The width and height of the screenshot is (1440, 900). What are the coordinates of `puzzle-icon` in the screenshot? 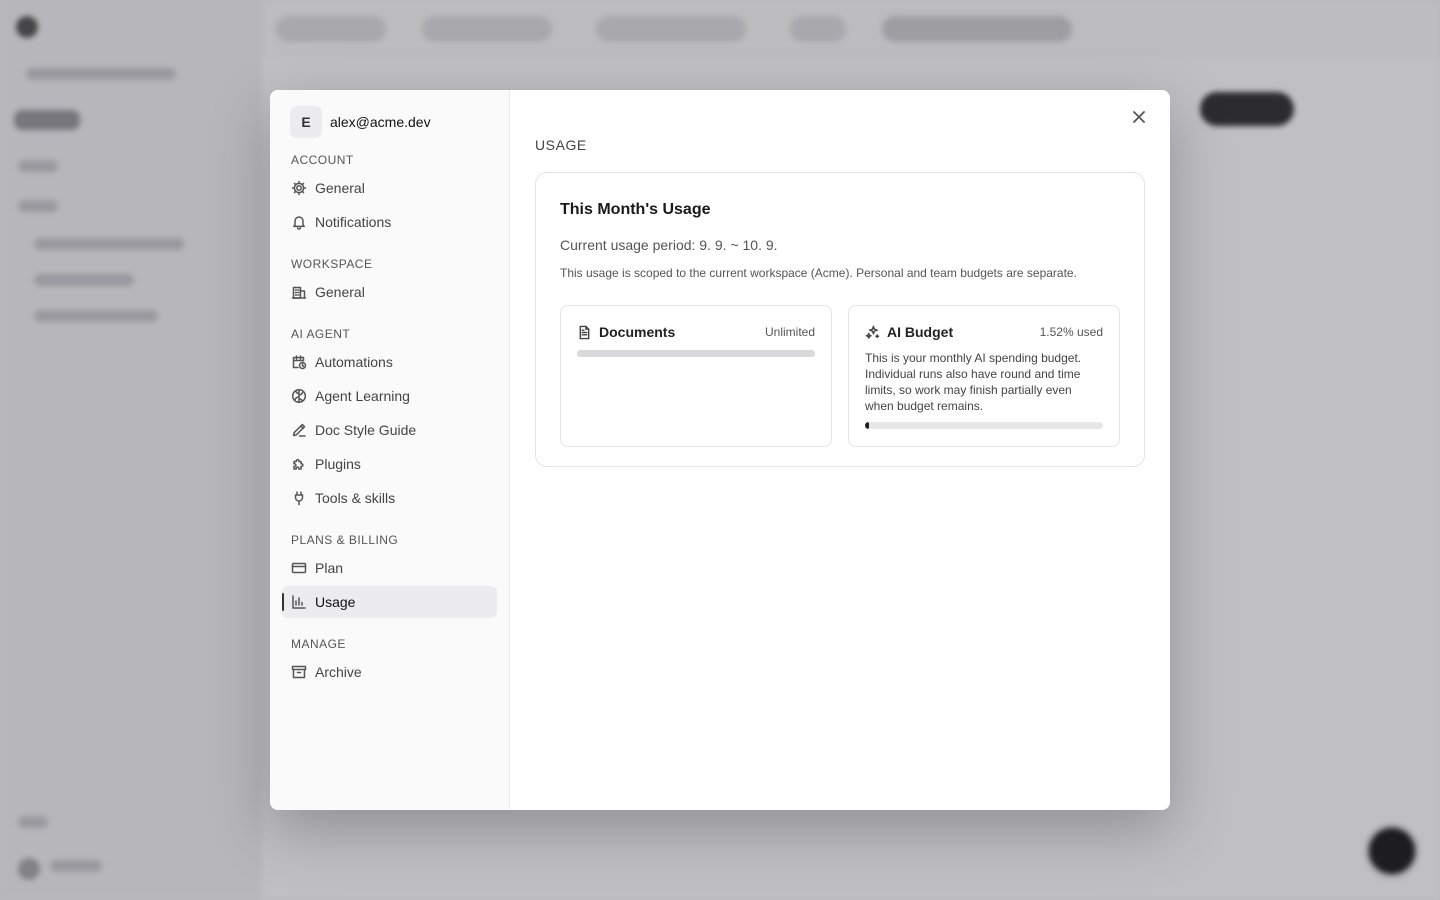 It's located at (298, 464).